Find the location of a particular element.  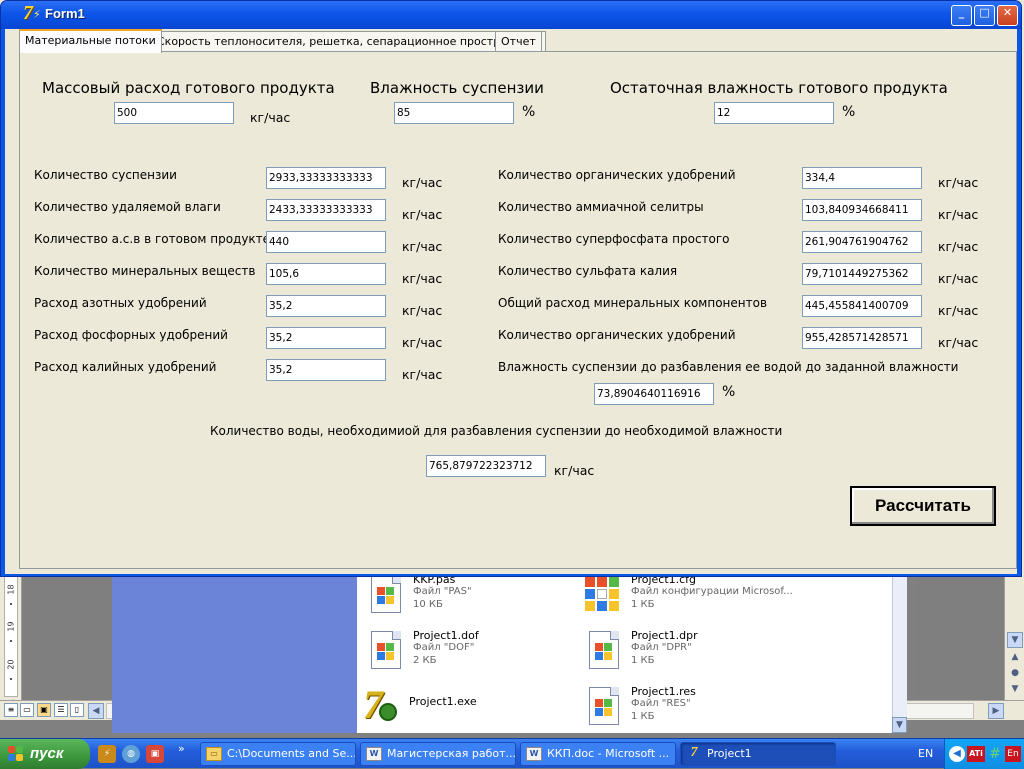

dilution-moisture-field: 73,8904640116916 is located at coordinates (654, 394).